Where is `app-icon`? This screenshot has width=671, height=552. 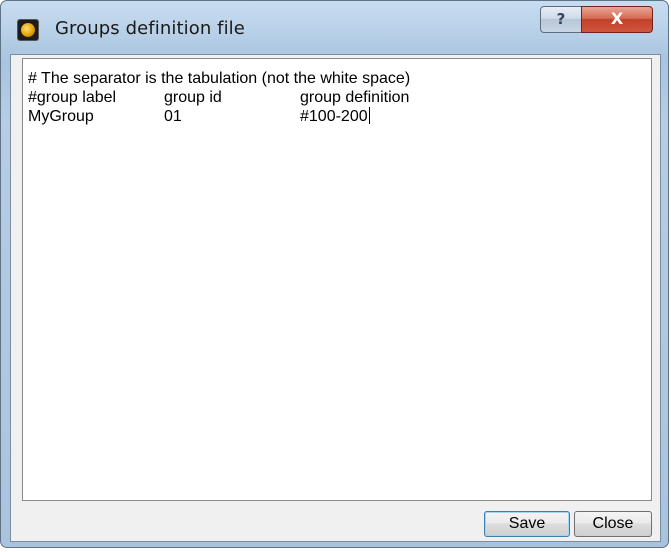
app-icon is located at coordinates (28, 30).